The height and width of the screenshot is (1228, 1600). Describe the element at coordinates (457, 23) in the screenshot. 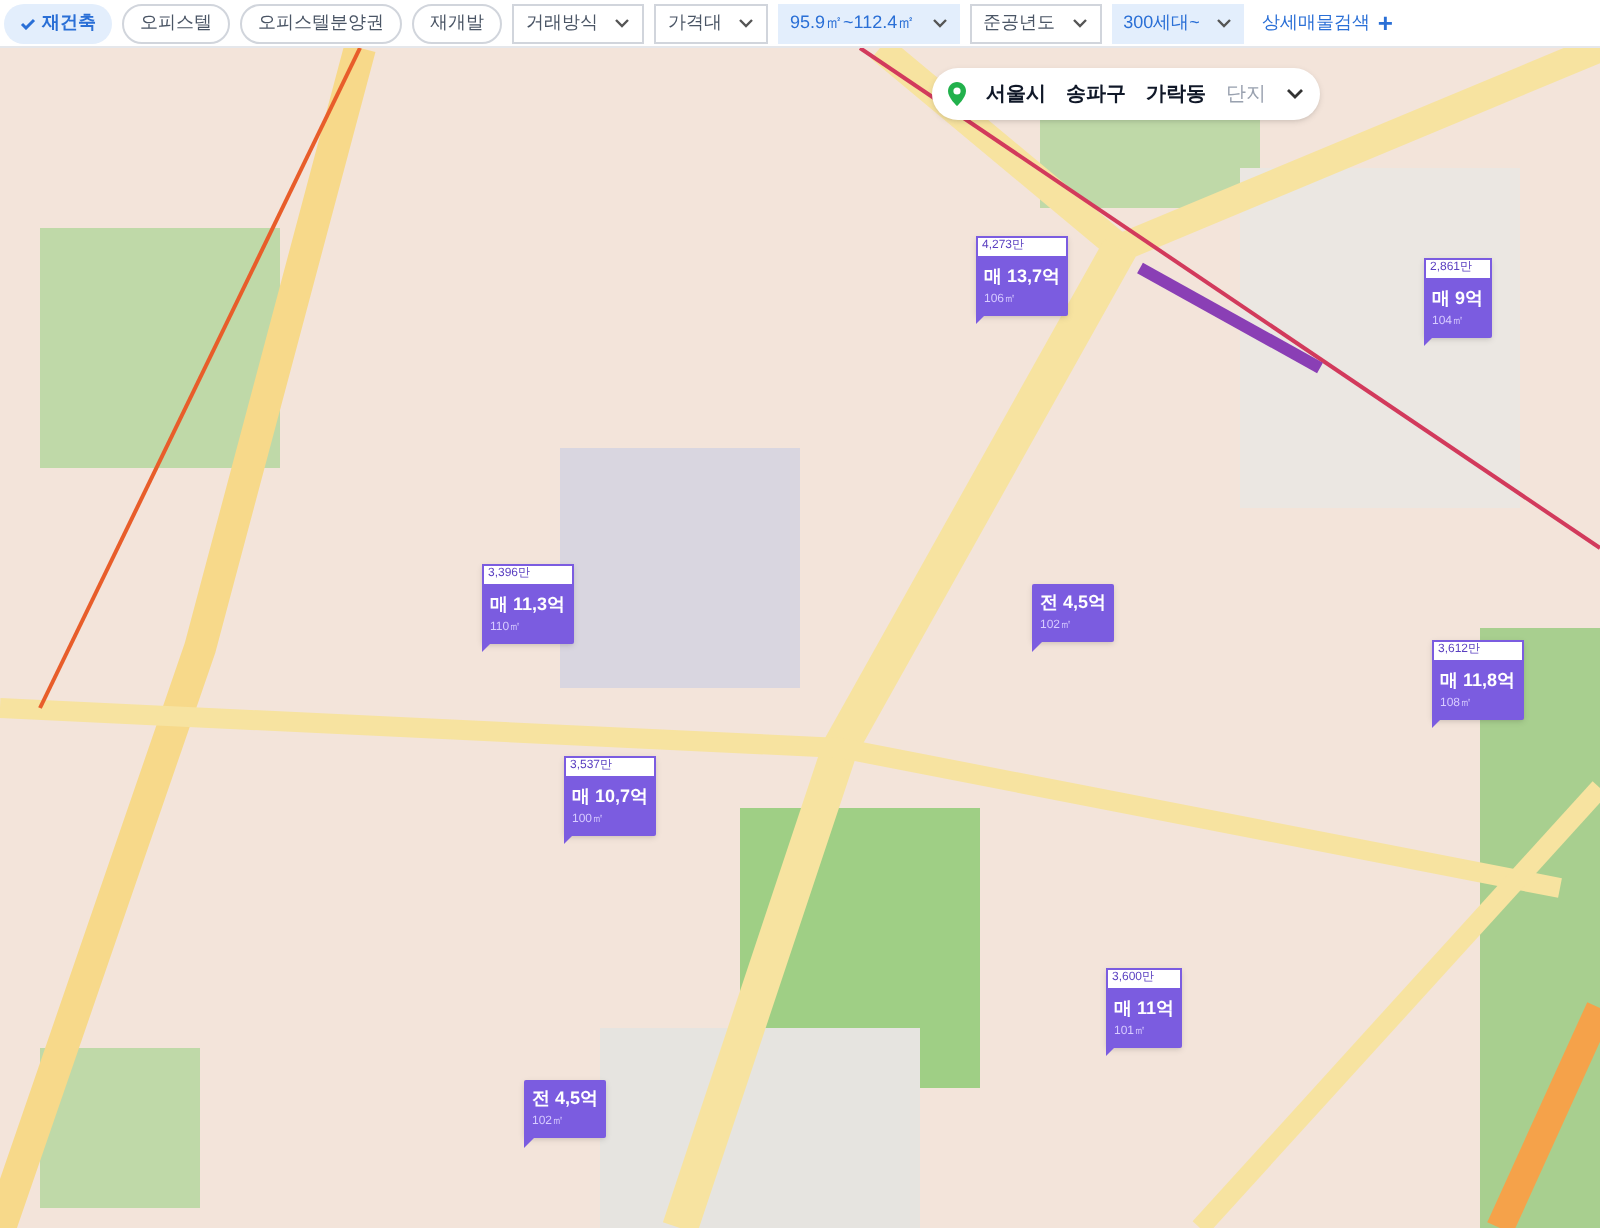

I see `filter-chip: 재개발` at that location.